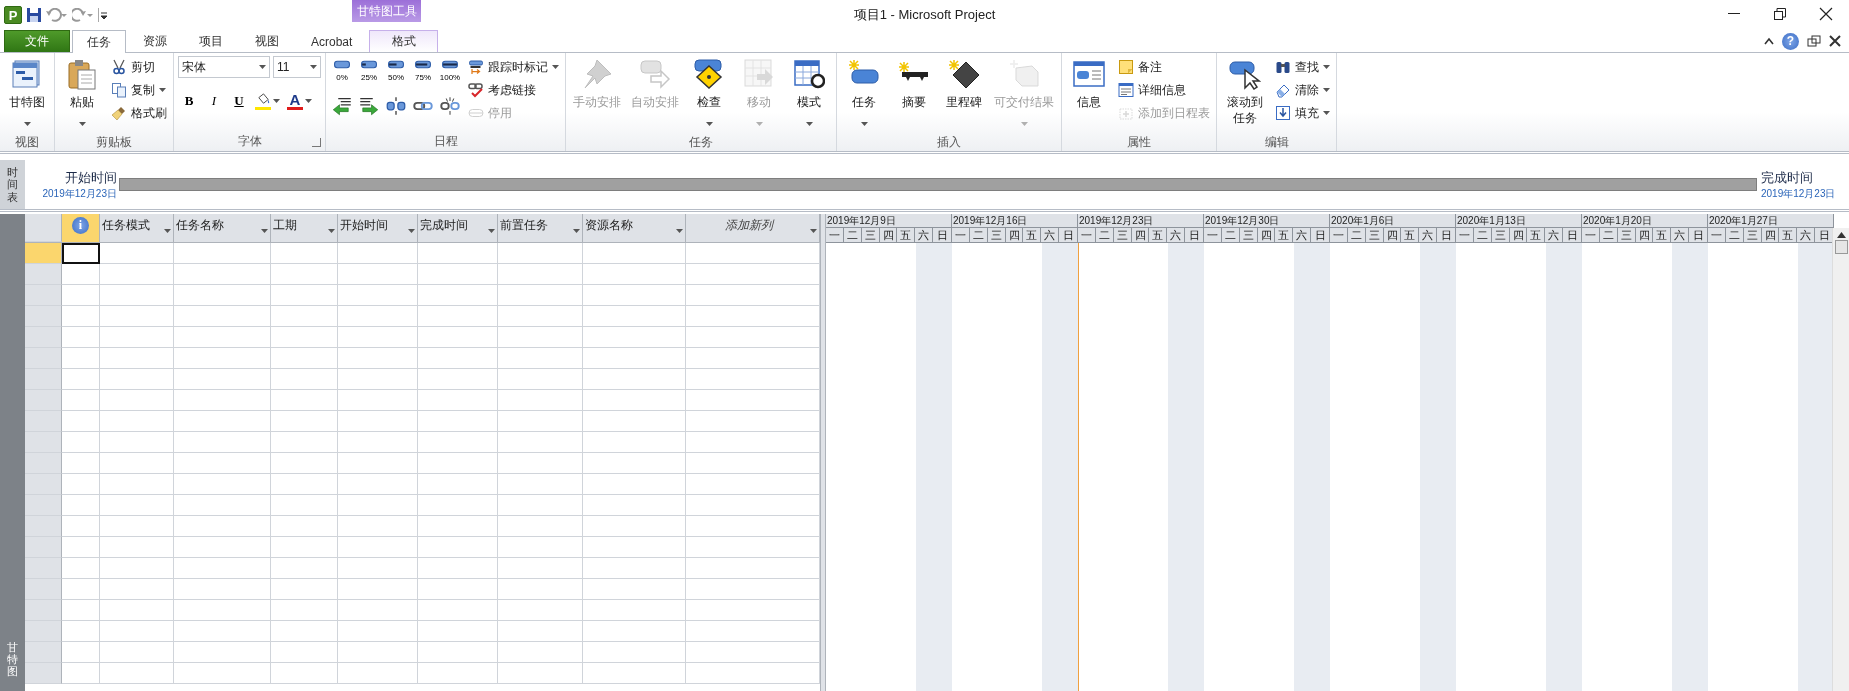 Image resolution: width=1849 pixels, height=691 pixels. I want to click on ribbon-button: 跟踪时标记, so click(513, 67).